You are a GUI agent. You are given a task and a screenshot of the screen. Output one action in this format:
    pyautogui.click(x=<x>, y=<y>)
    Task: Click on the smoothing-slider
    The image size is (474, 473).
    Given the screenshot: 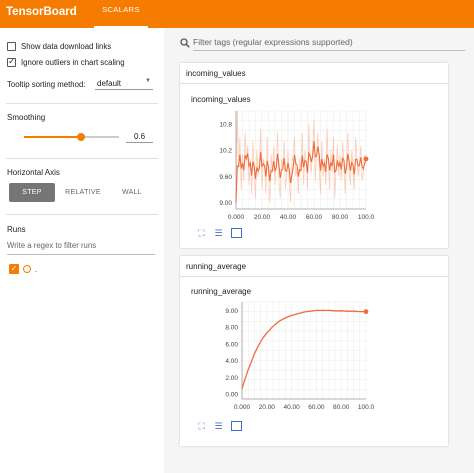 What is the action you would take?
    pyautogui.click(x=71, y=137)
    